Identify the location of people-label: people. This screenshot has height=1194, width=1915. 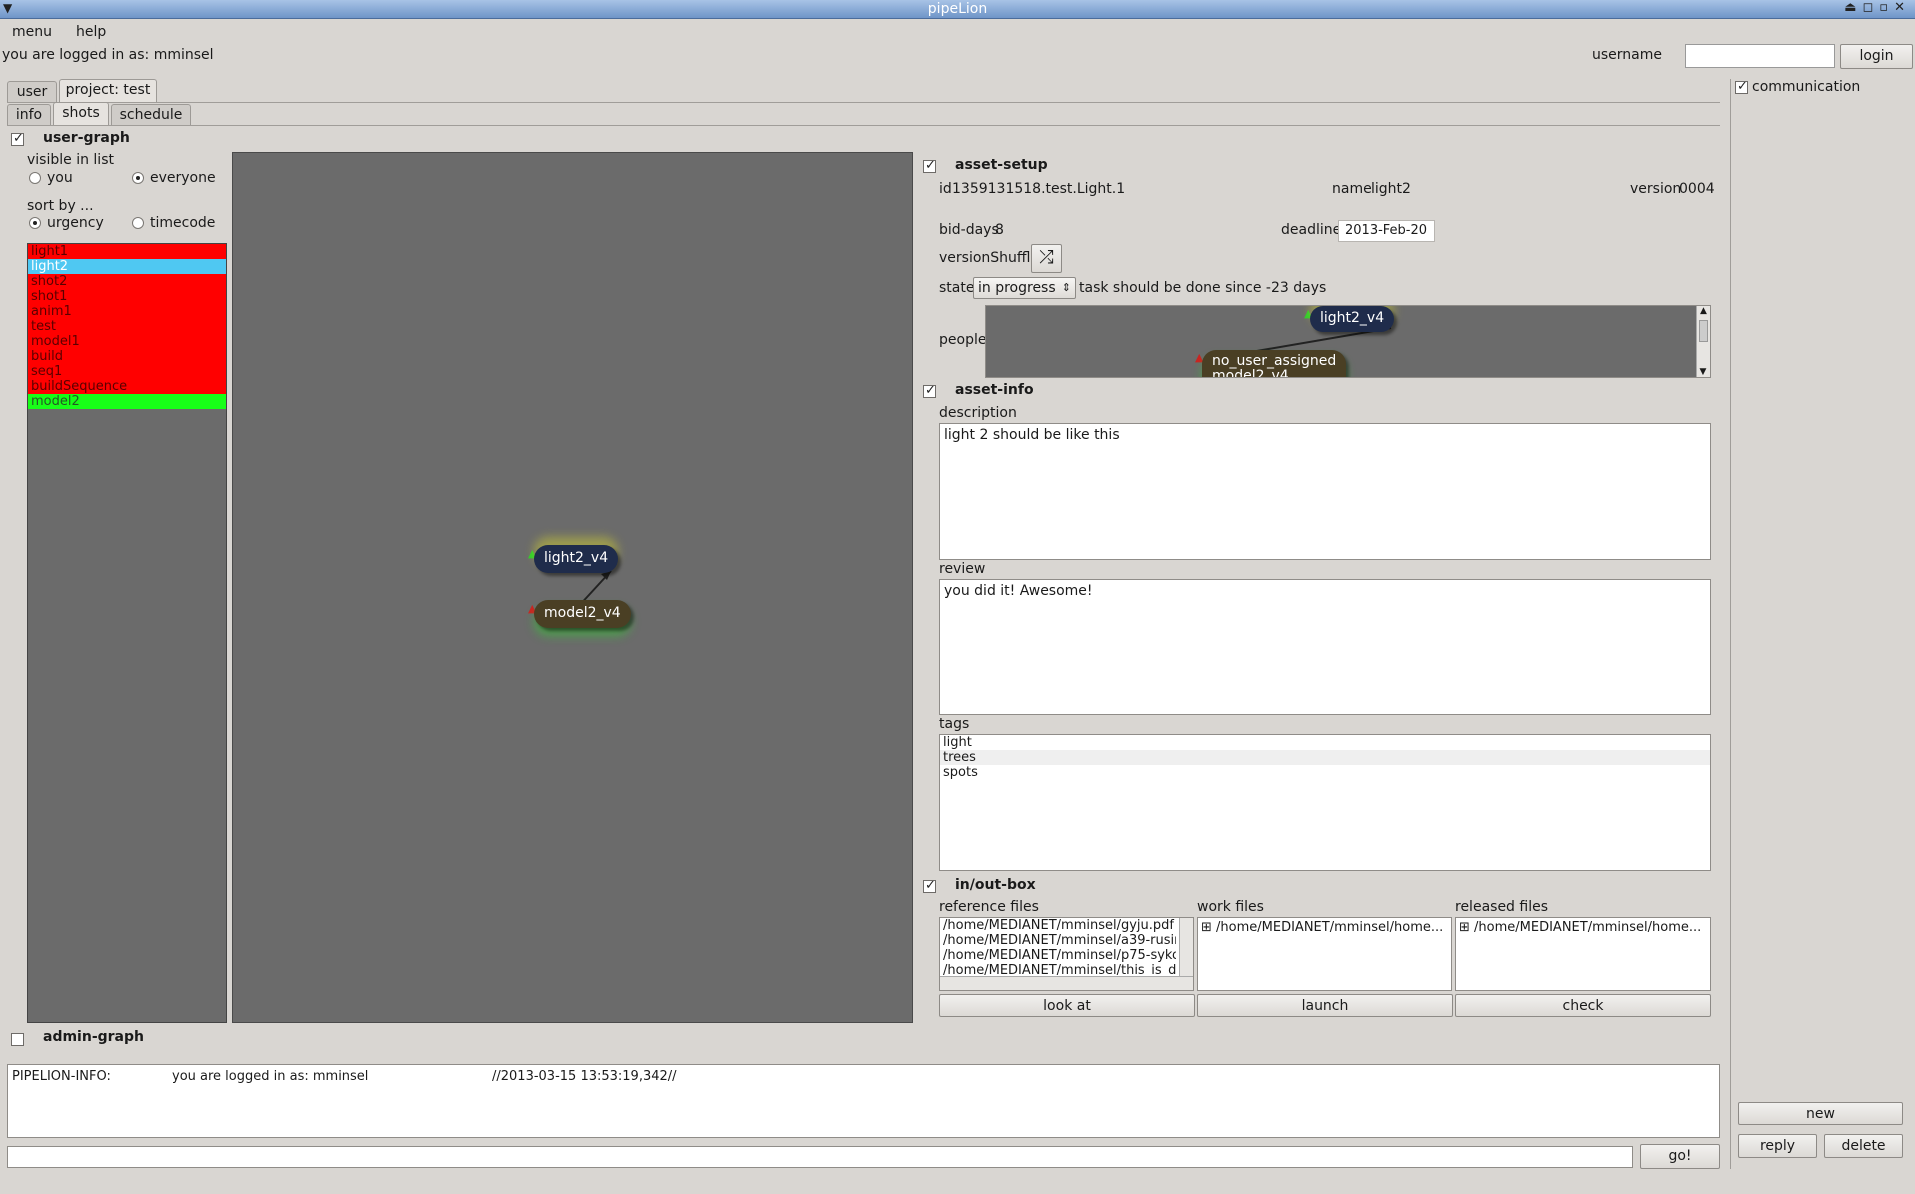
(963, 340).